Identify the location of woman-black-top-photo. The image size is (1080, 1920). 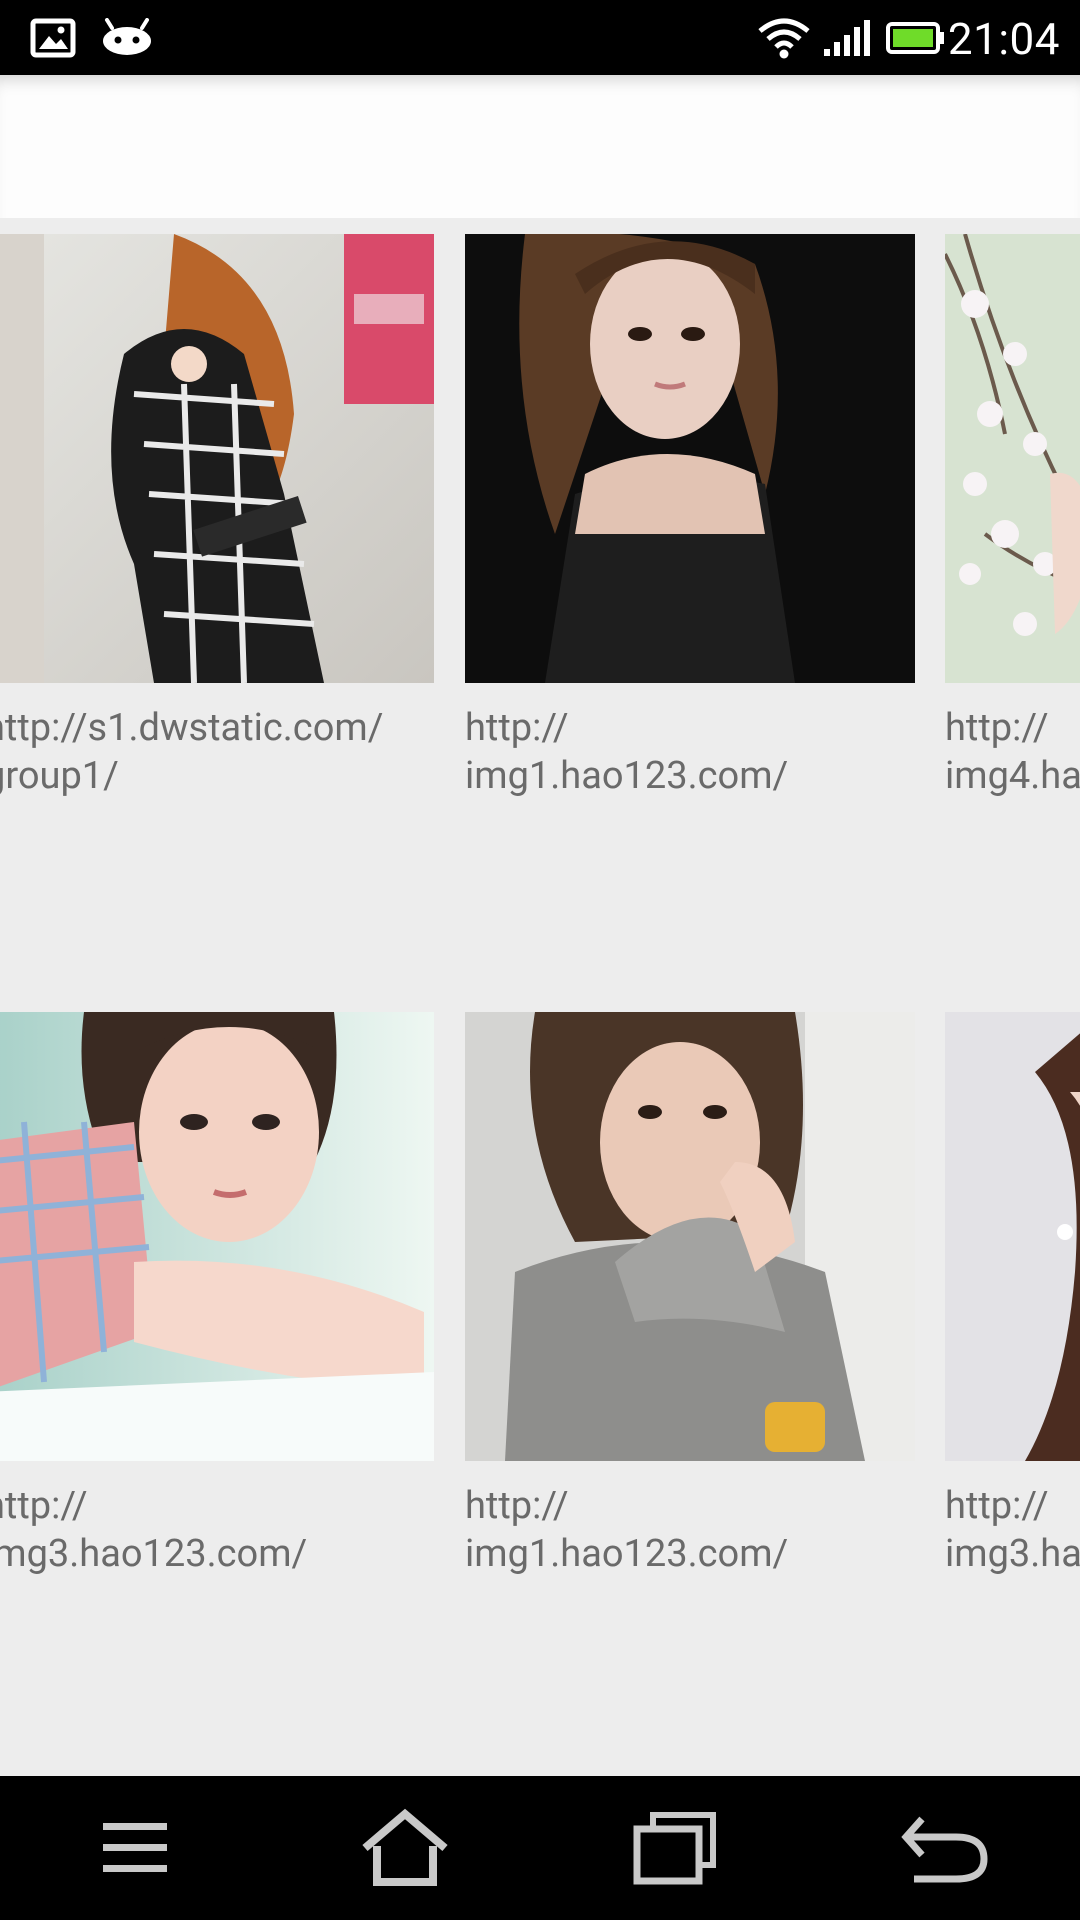
(690, 458).